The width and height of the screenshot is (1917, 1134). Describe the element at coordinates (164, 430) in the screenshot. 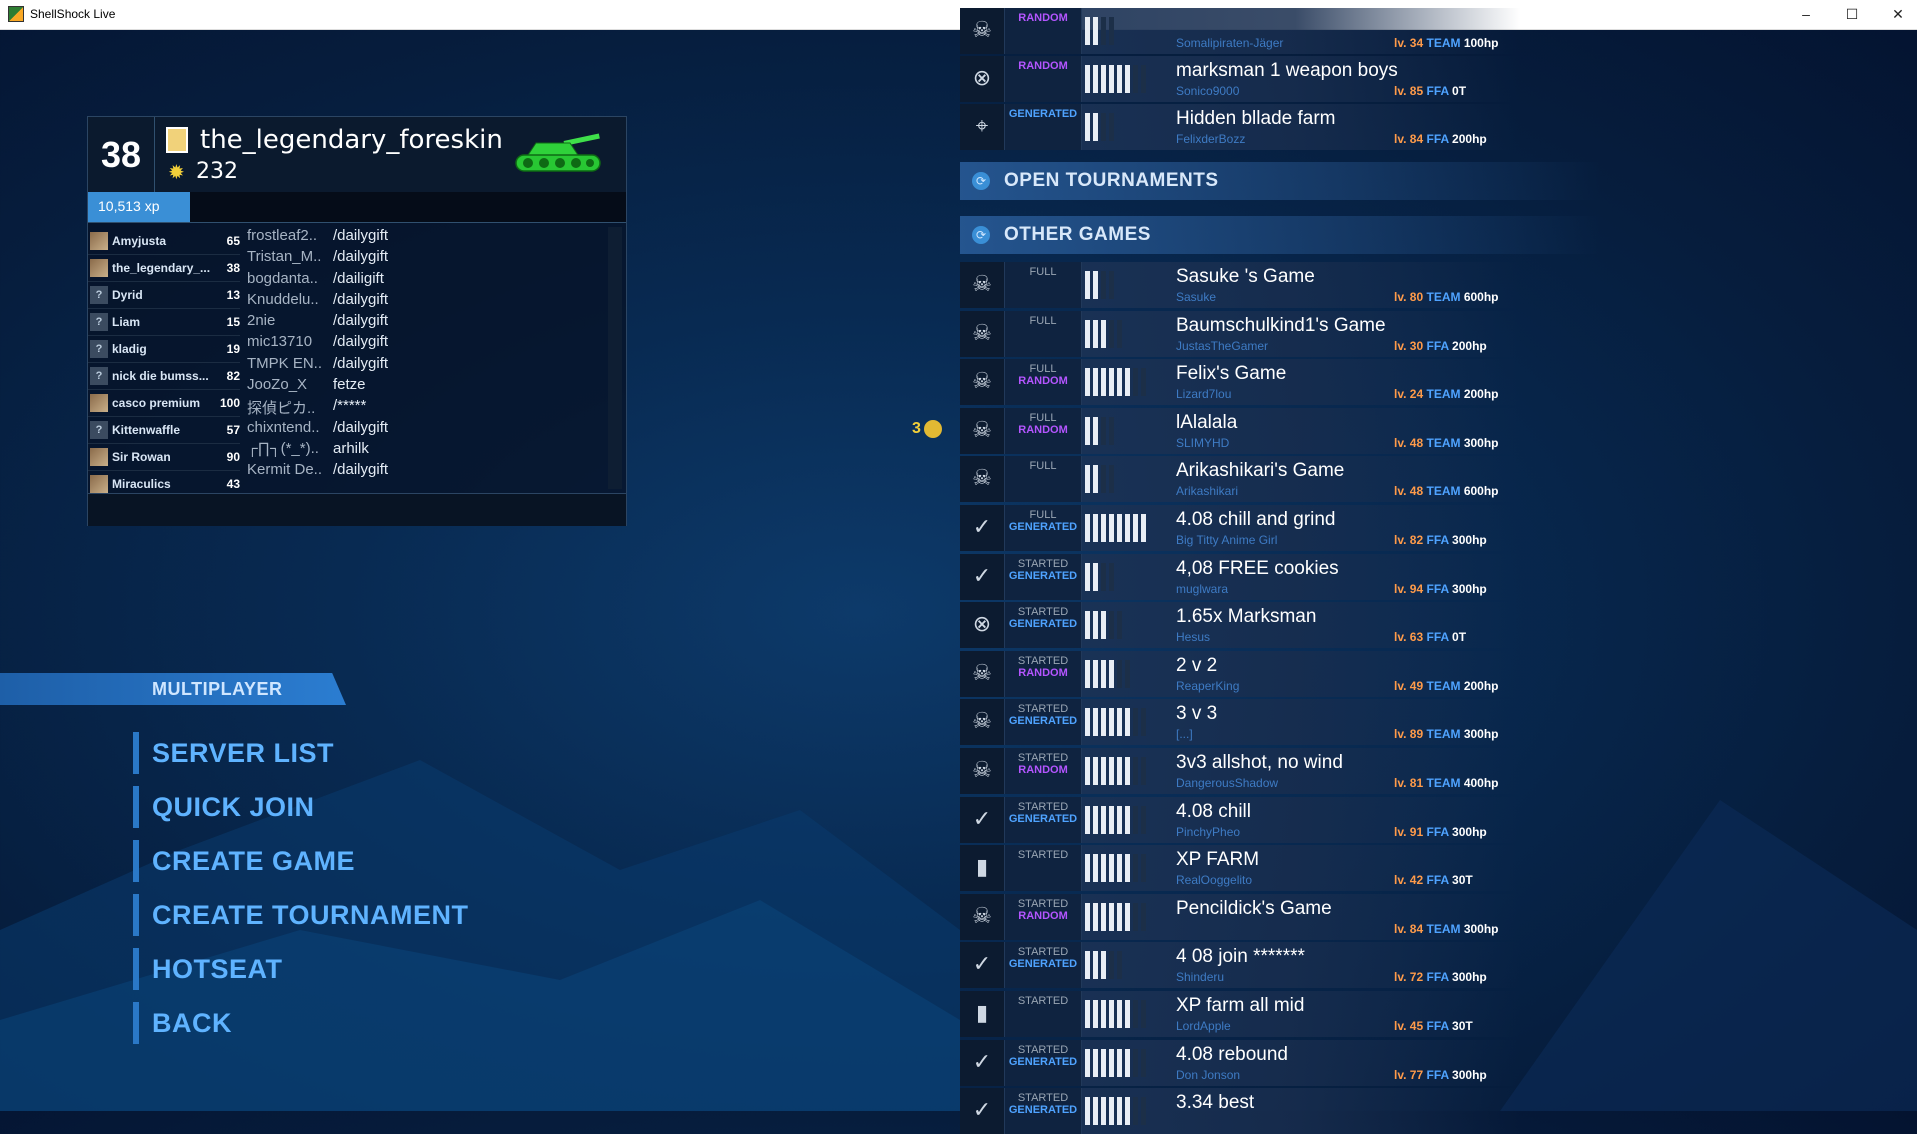

I see `friend-row: ? Kittenwaffle 57` at that location.